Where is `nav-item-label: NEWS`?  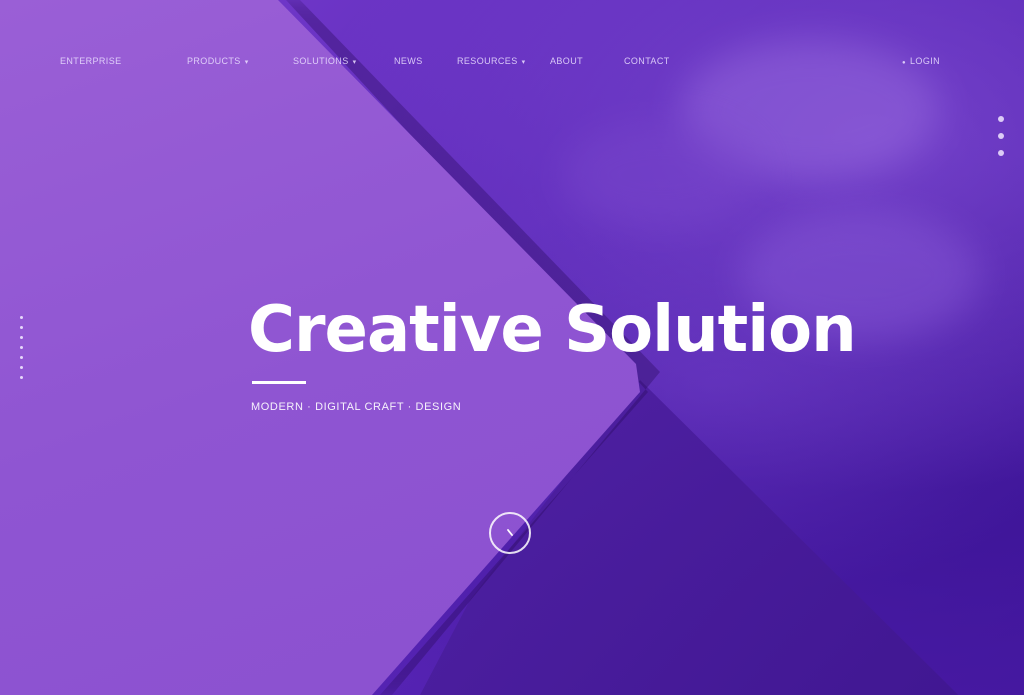 nav-item-label: NEWS is located at coordinates (408, 61).